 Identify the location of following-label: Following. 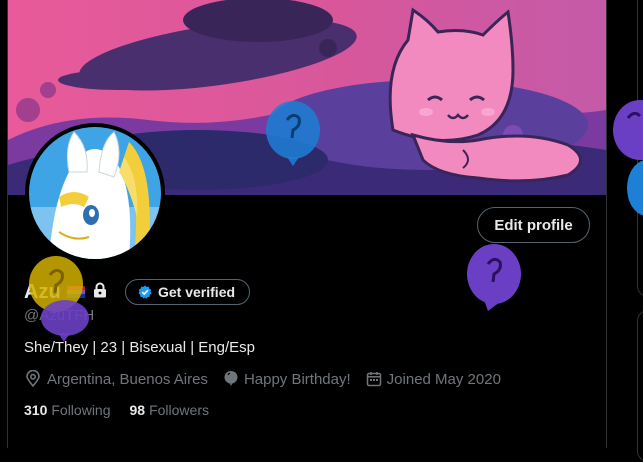
(81, 410).